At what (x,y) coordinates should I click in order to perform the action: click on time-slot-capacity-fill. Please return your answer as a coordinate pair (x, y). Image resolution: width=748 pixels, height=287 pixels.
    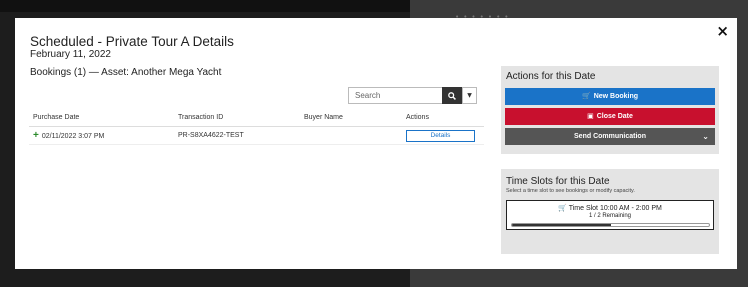
    Looking at the image, I should click on (561, 225).